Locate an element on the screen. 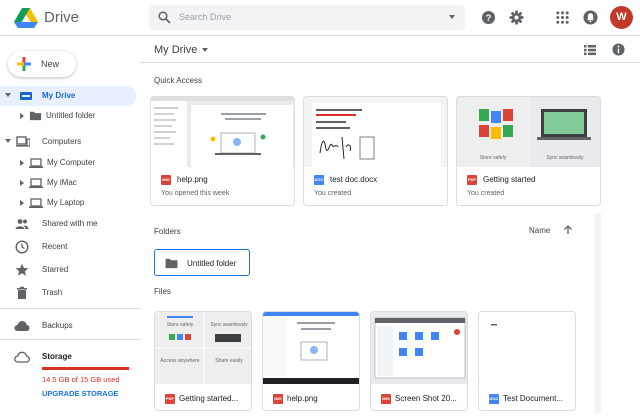  sort-arrow-up-icon is located at coordinates (568, 230).